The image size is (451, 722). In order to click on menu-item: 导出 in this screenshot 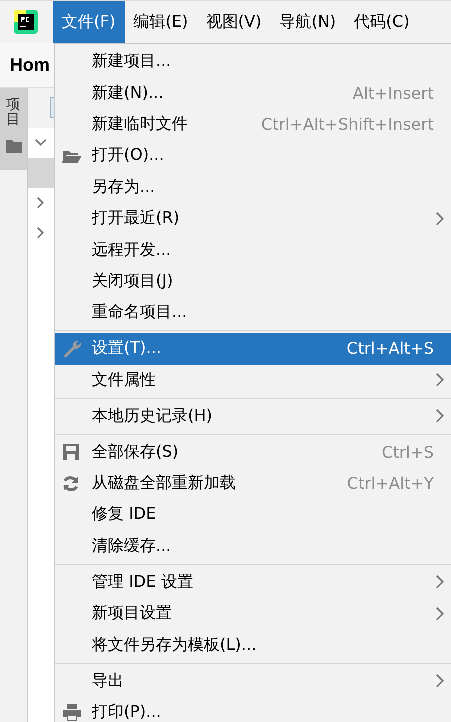, I will do `click(253, 681)`.